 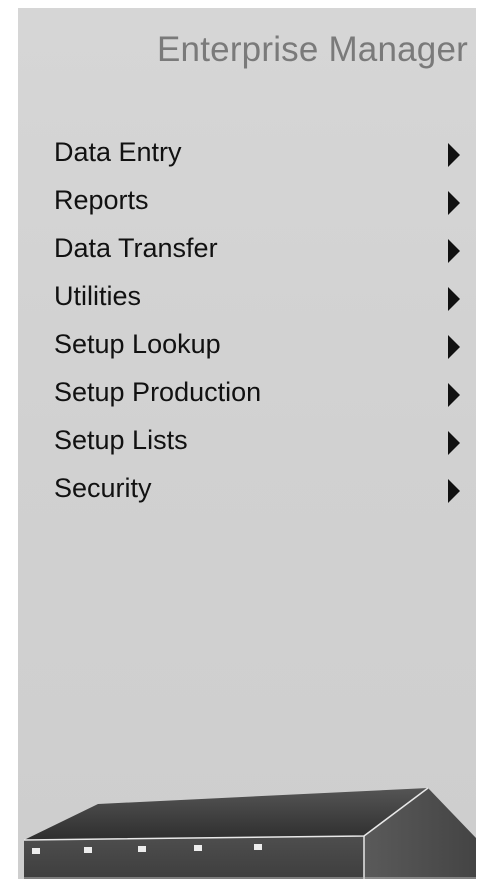 What do you see at coordinates (249, 833) in the screenshot?
I see `warehouse-building-icon` at bounding box center [249, 833].